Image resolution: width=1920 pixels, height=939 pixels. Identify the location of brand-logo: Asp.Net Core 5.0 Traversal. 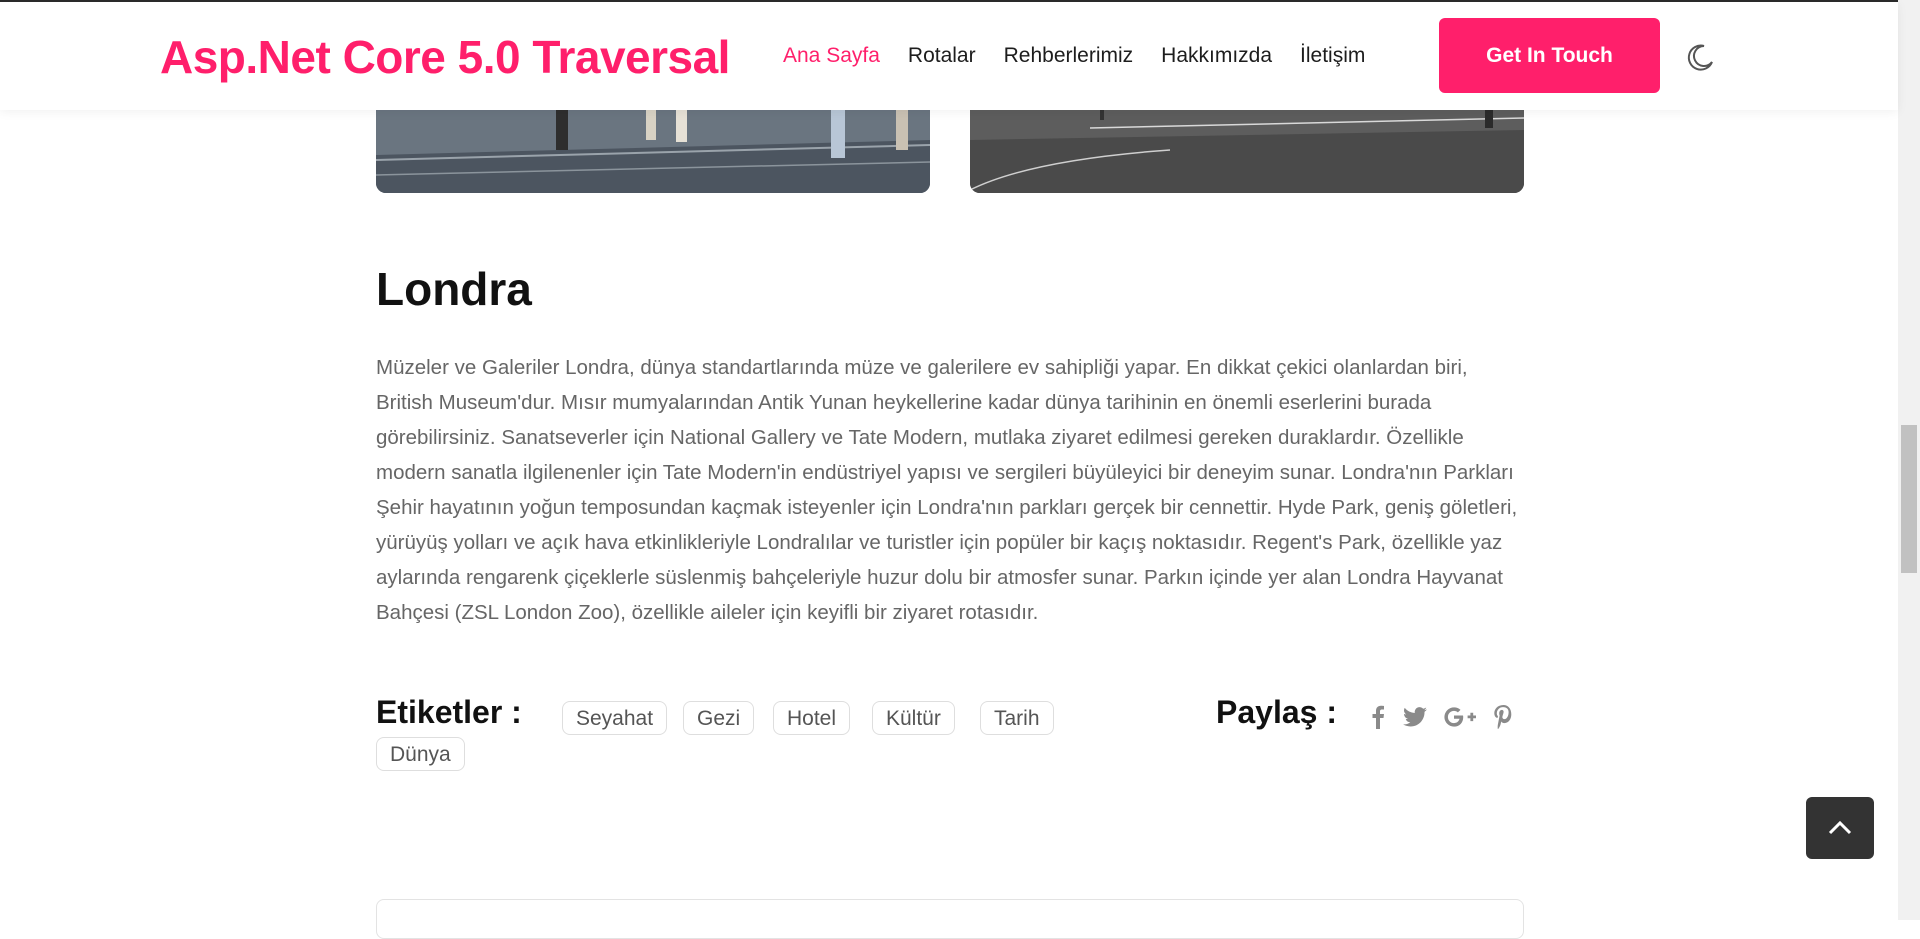
(445, 57).